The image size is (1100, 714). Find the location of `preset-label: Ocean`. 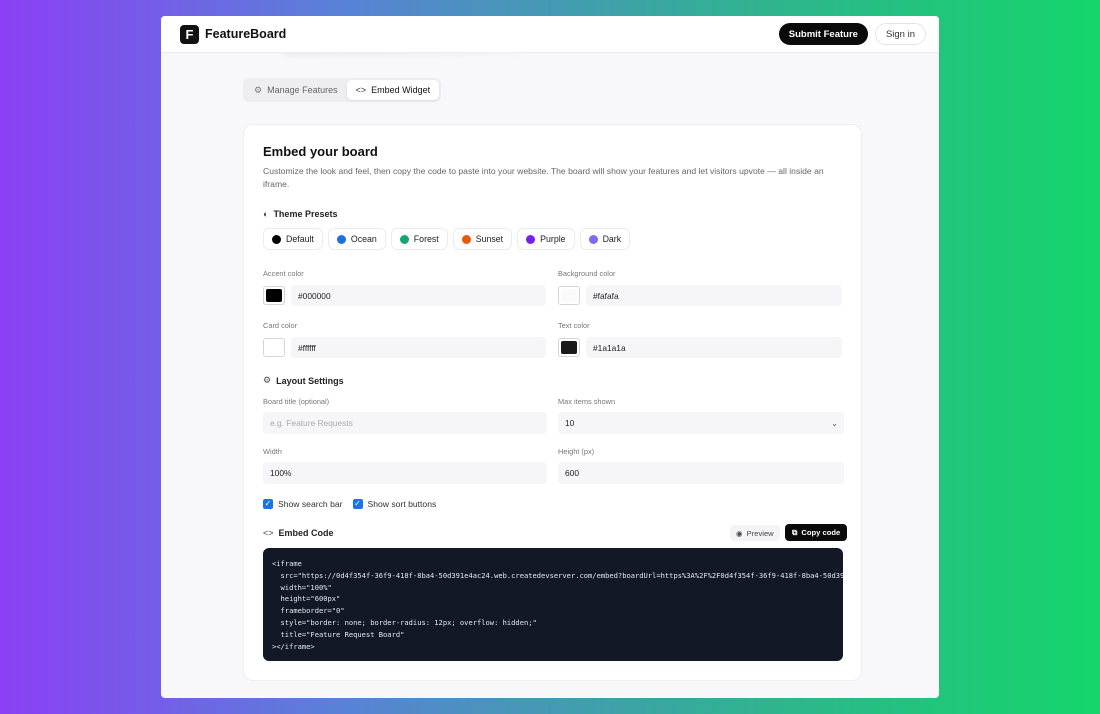

preset-label: Ocean is located at coordinates (363, 239).